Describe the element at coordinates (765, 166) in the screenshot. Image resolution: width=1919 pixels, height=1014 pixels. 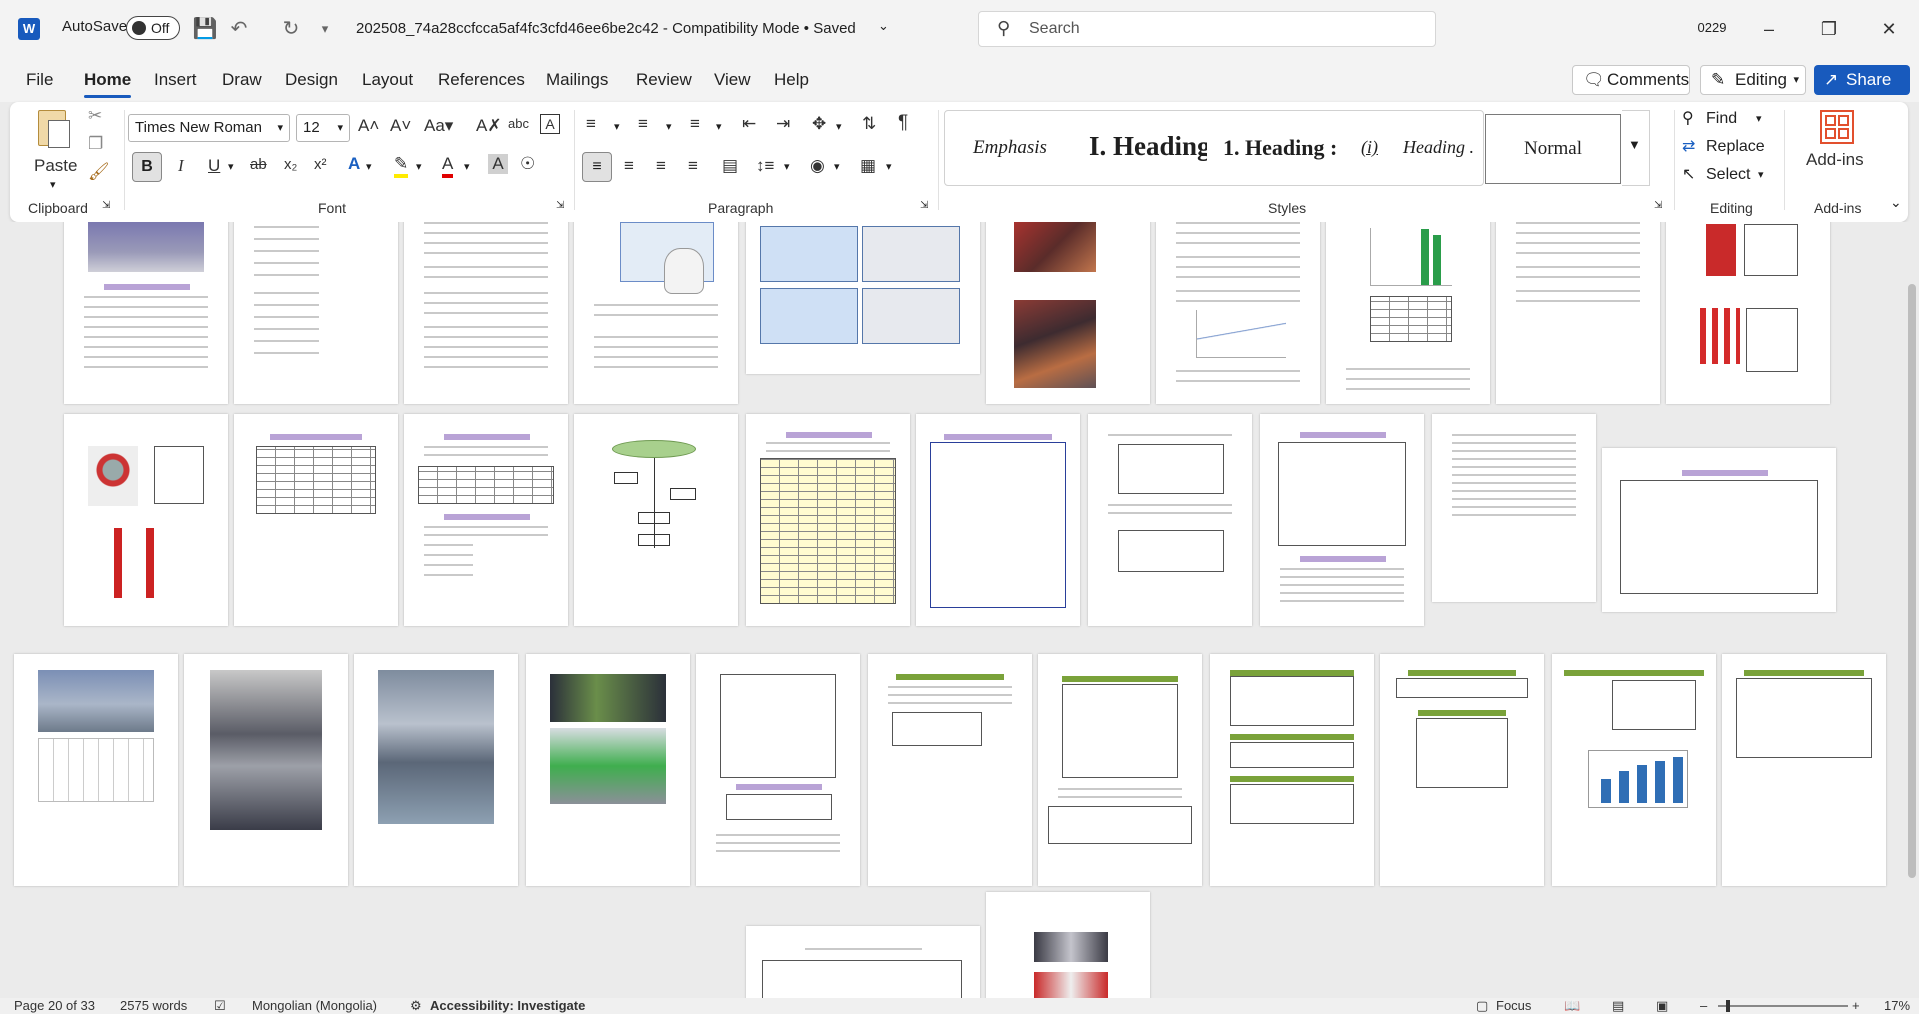
I see `line-spacing-icon: ↕≡` at that location.